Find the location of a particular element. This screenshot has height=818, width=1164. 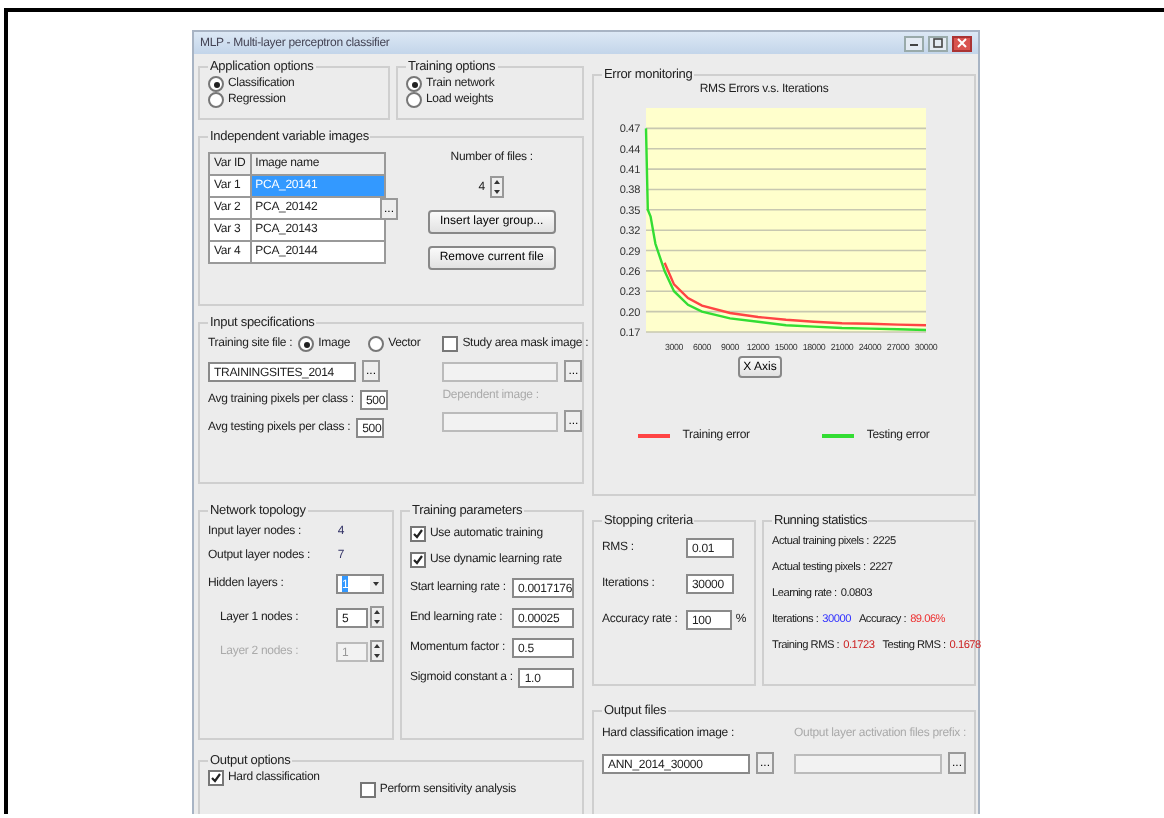

close-button is located at coordinates (962, 43).